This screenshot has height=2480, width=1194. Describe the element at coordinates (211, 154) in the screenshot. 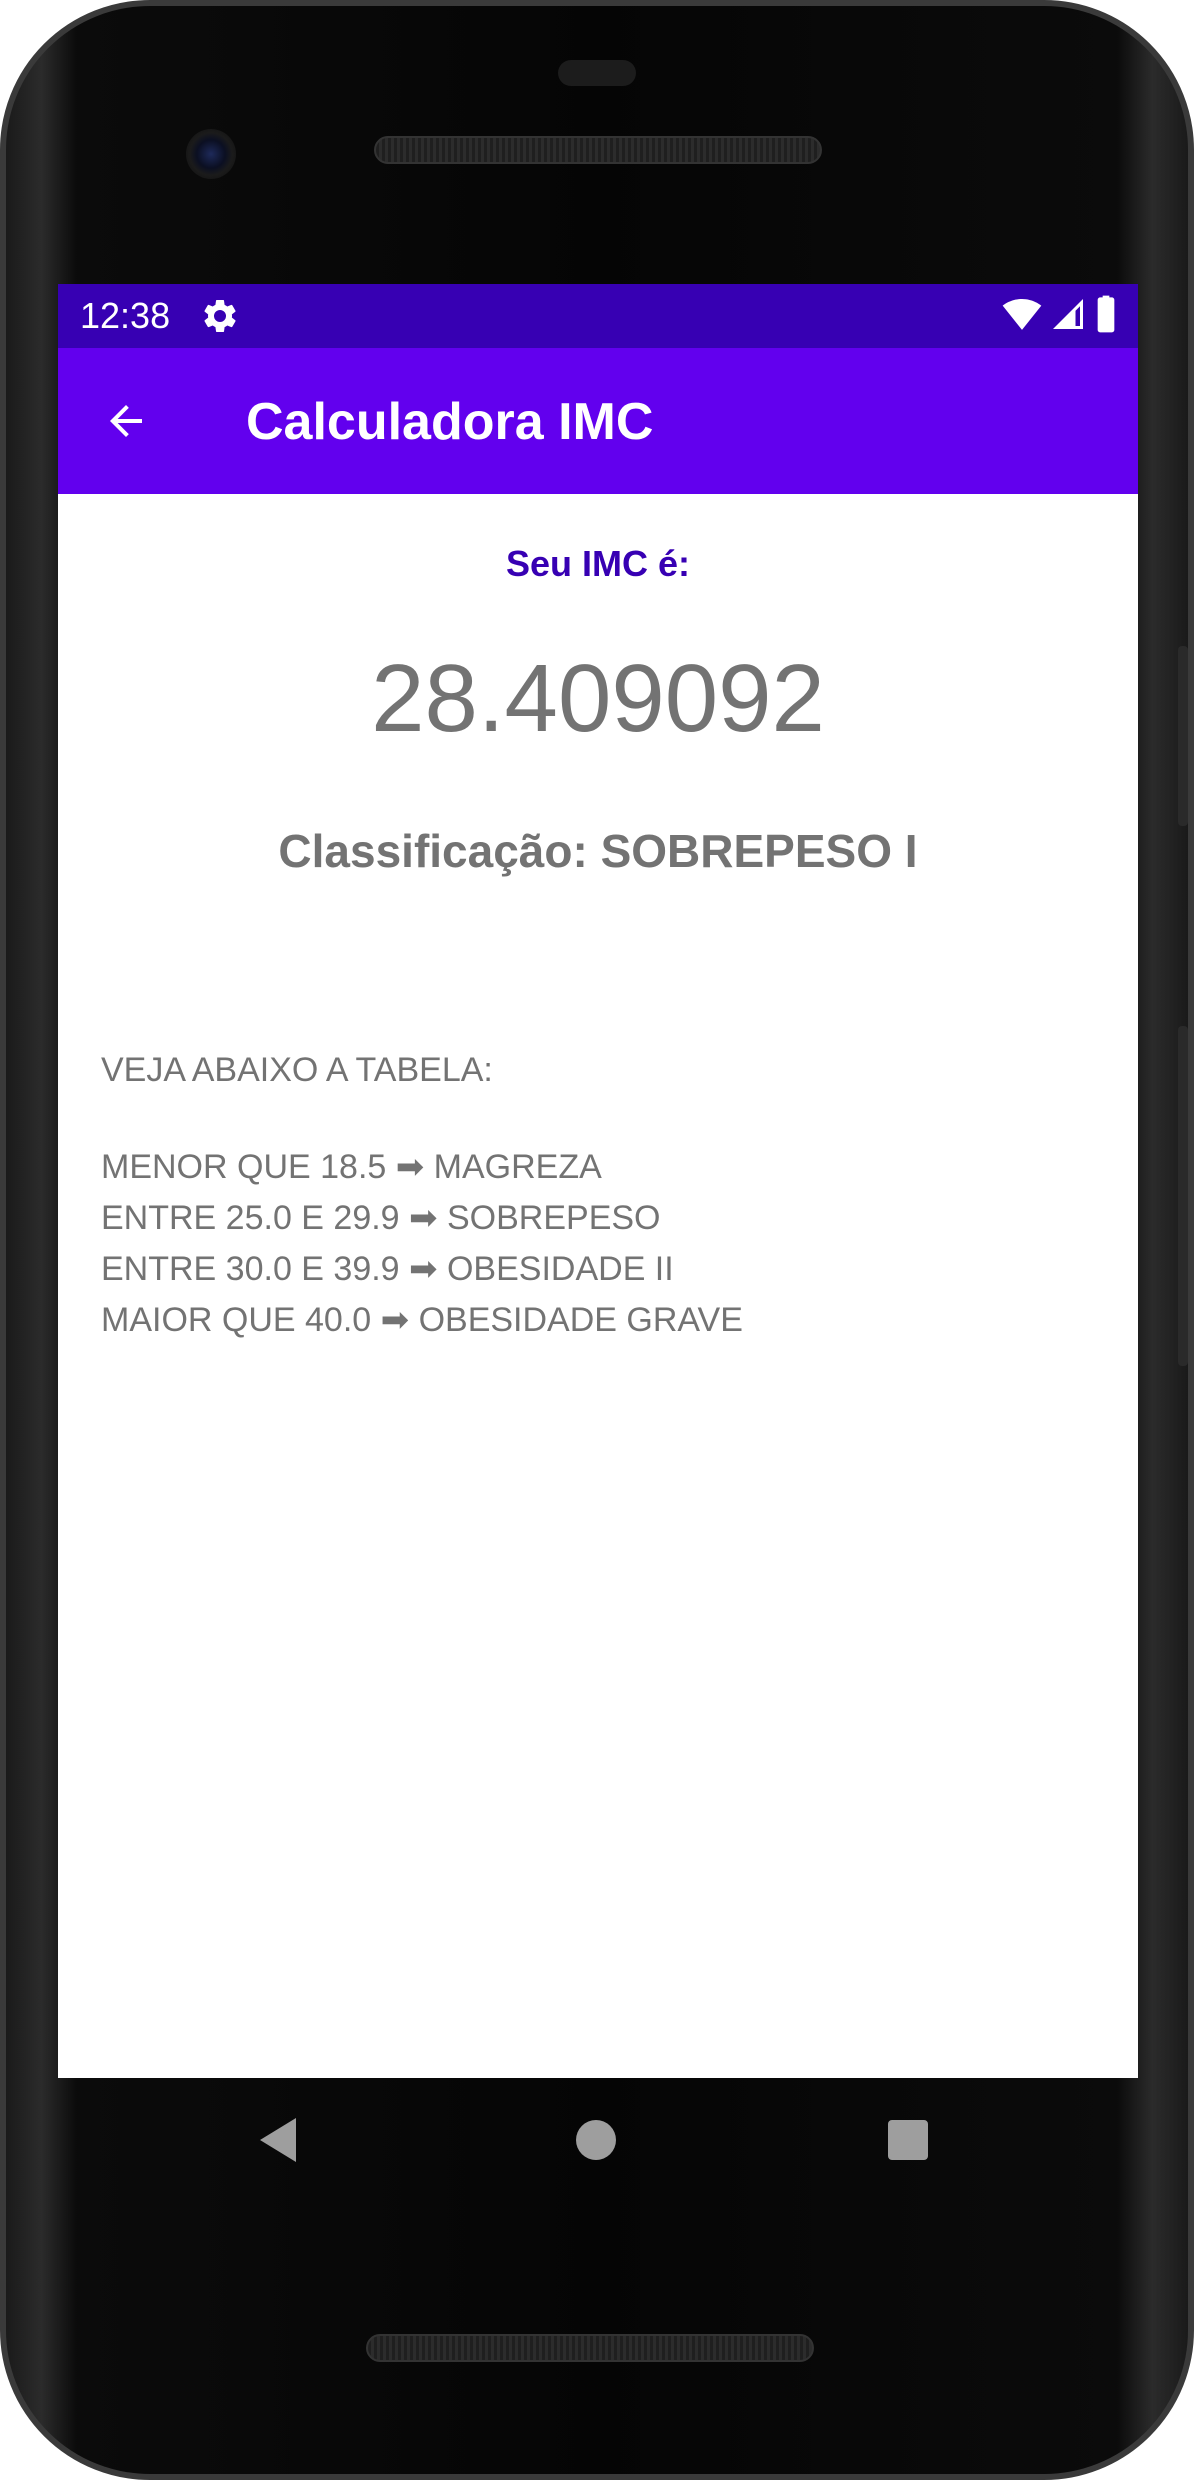

I see `front-camera` at that location.